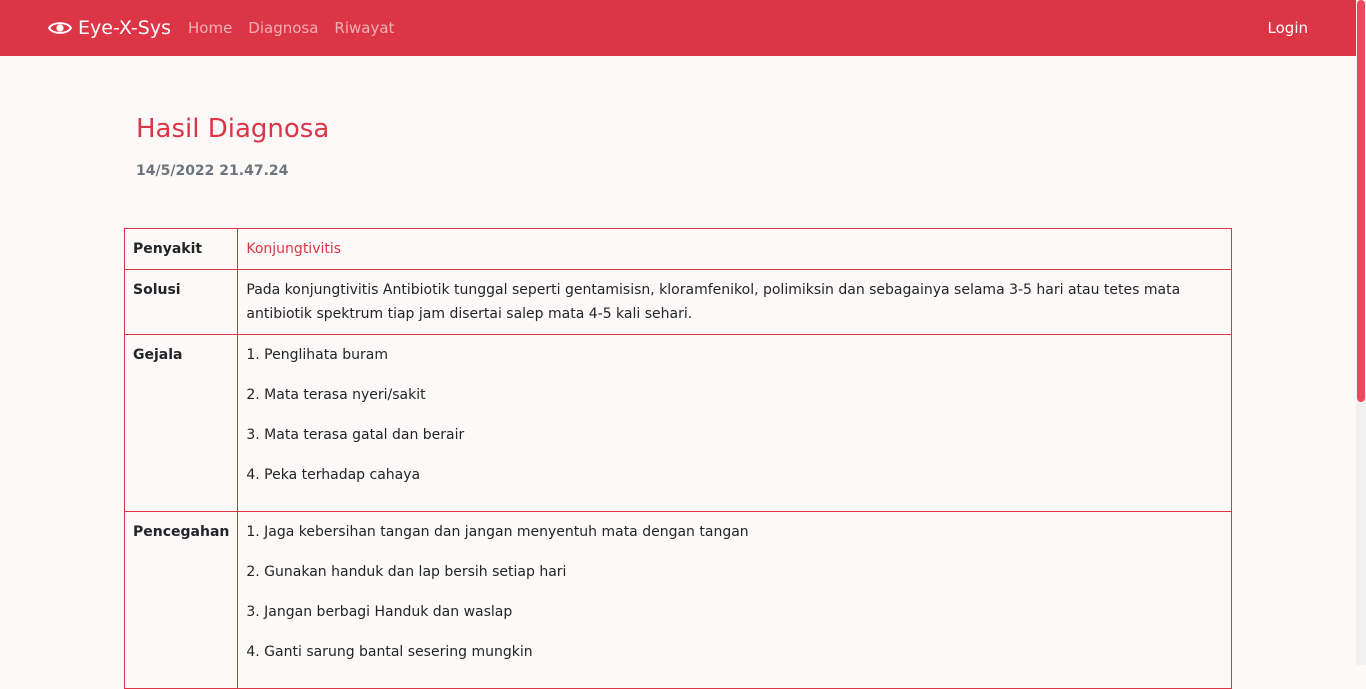 The height and width of the screenshot is (689, 1366). What do you see at coordinates (283, 28) in the screenshot?
I see `nav-diagnosa: Diagnosa` at bounding box center [283, 28].